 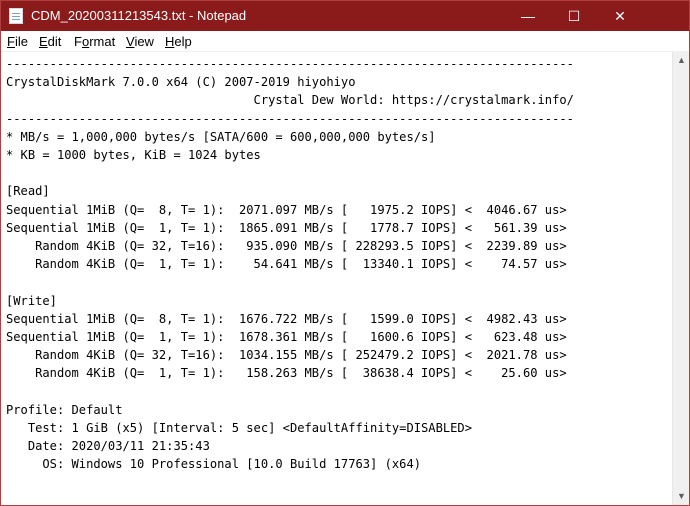 What do you see at coordinates (680, 278) in the screenshot?
I see `vertical-scrollbar: ▲ ▼` at bounding box center [680, 278].